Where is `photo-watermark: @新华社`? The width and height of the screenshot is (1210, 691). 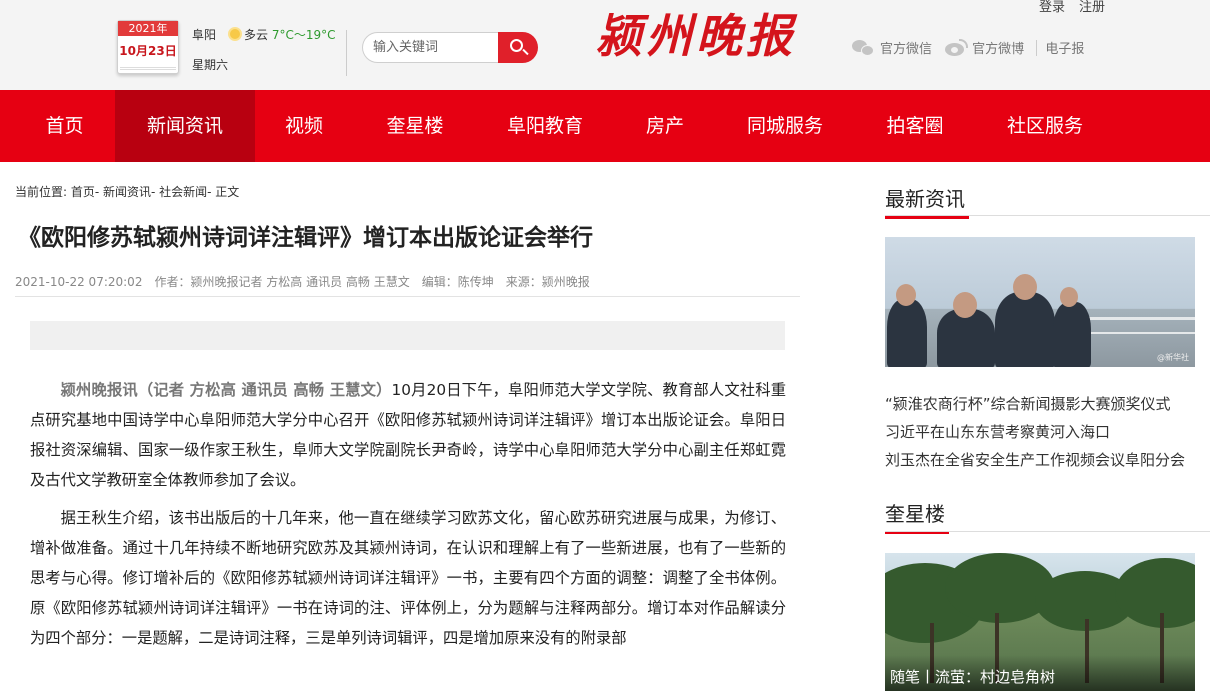 photo-watermark: @新华社 is located at coordinates (1173, 357).